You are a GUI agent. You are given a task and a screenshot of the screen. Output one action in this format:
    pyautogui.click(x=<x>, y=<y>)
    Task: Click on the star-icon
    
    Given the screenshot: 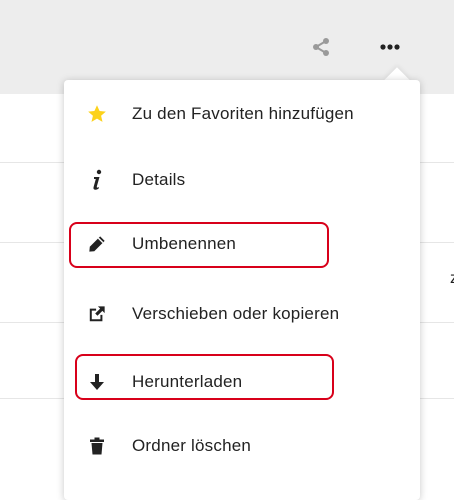 What is the action you would take?
    pyautogui.click(x=97, y=114)
    